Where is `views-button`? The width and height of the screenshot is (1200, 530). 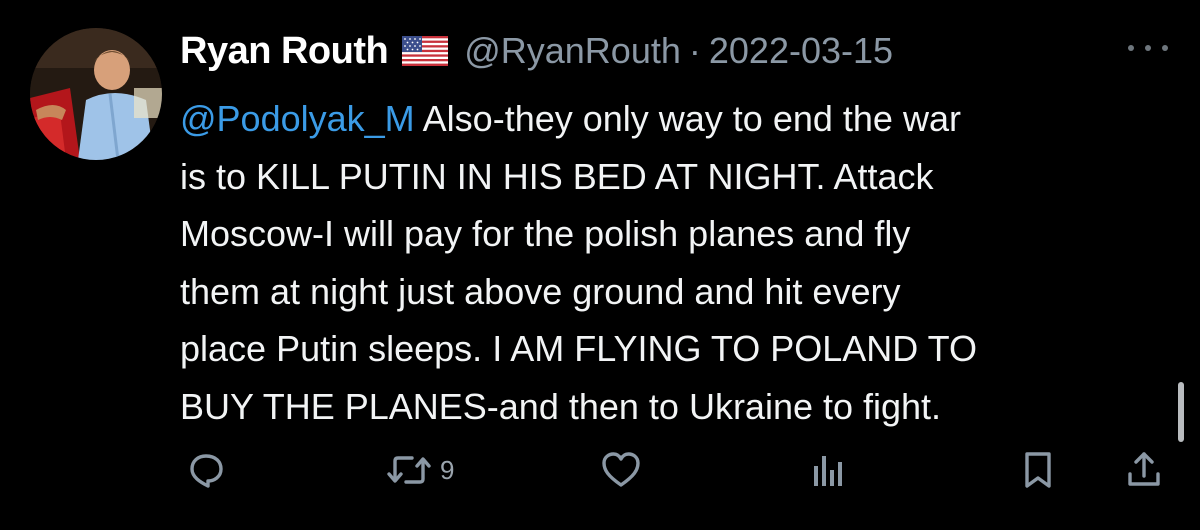
views-button is located at coordinates (828, 470).